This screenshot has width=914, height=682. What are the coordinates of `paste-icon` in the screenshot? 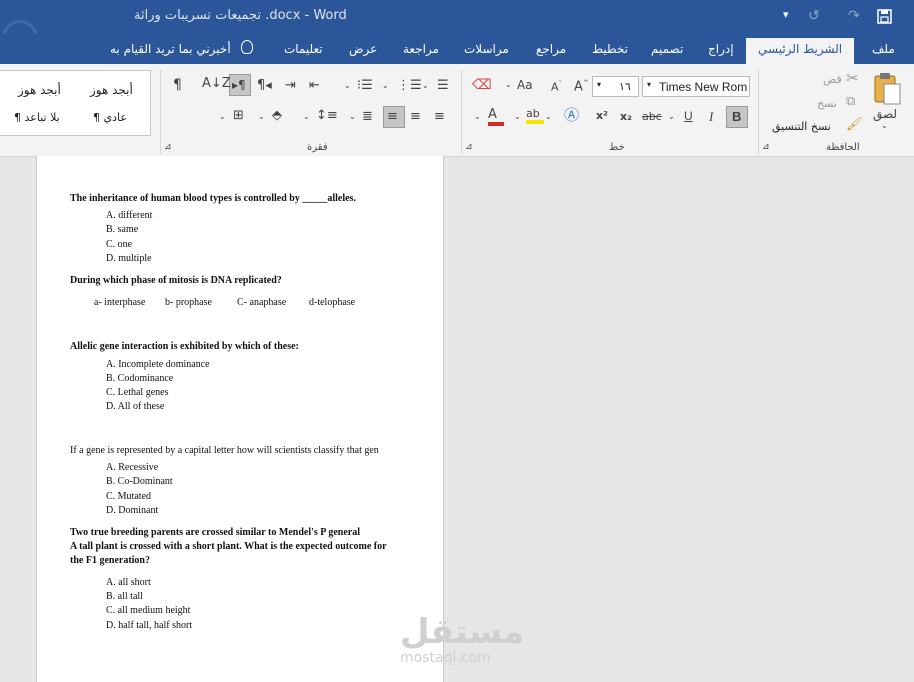 It's located at (887, 89).